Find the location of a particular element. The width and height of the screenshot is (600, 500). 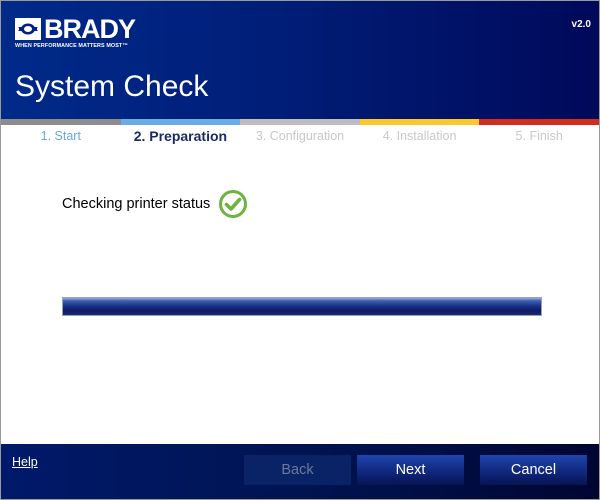

brand-name: BRADY is located at coordinates (90, 29).